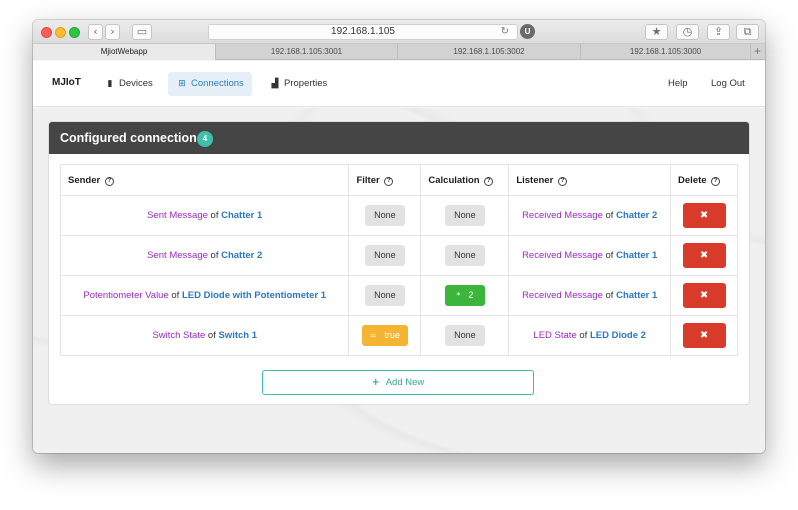 This screenshot has width=798, height=510. Describe the element at coordinates (405, 382) in the screenshot. I see `add-new-label: Add New` at that location.